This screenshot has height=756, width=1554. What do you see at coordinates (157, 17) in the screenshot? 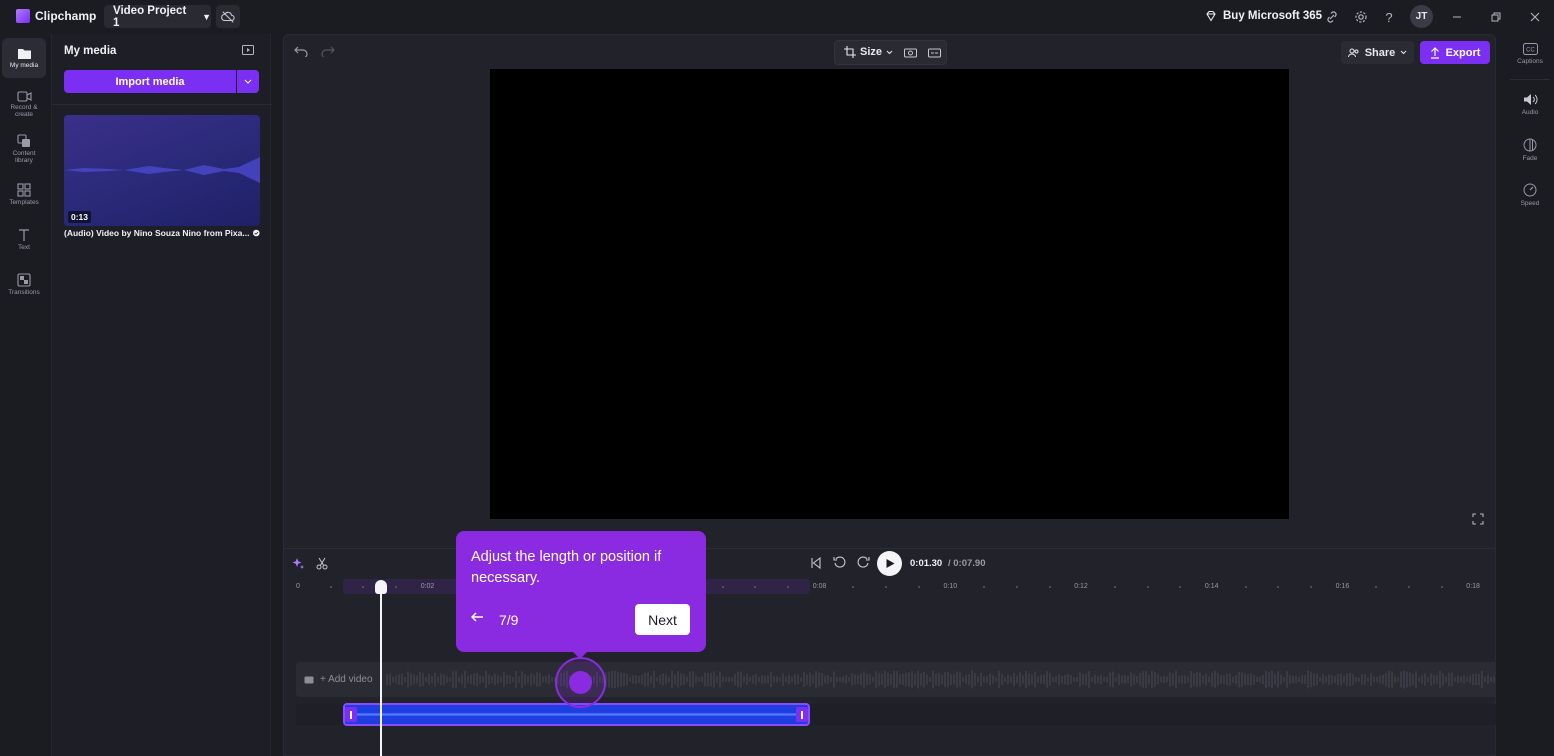
I see `project-title-button: Video Project 1 ▼` at bounding box center [157, 17].